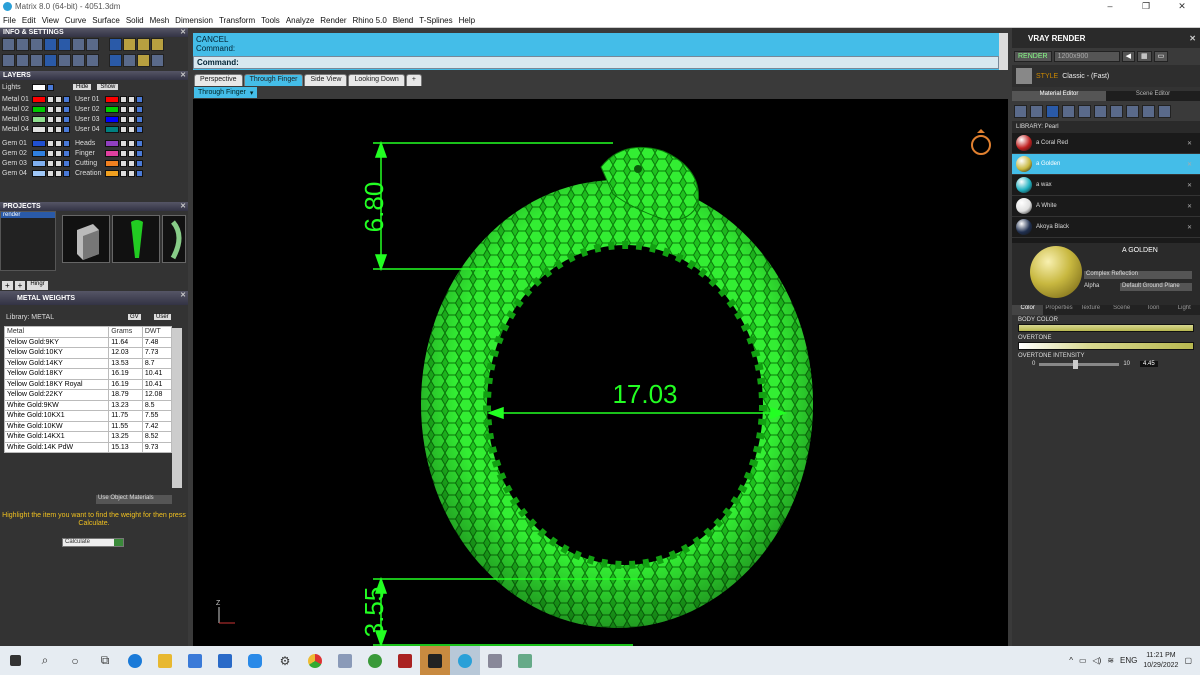 This screenshot has height=675, width=1200. I want to click on table-row: Yellow Gold:18KY 16.19 10.41, so click(88, 374).